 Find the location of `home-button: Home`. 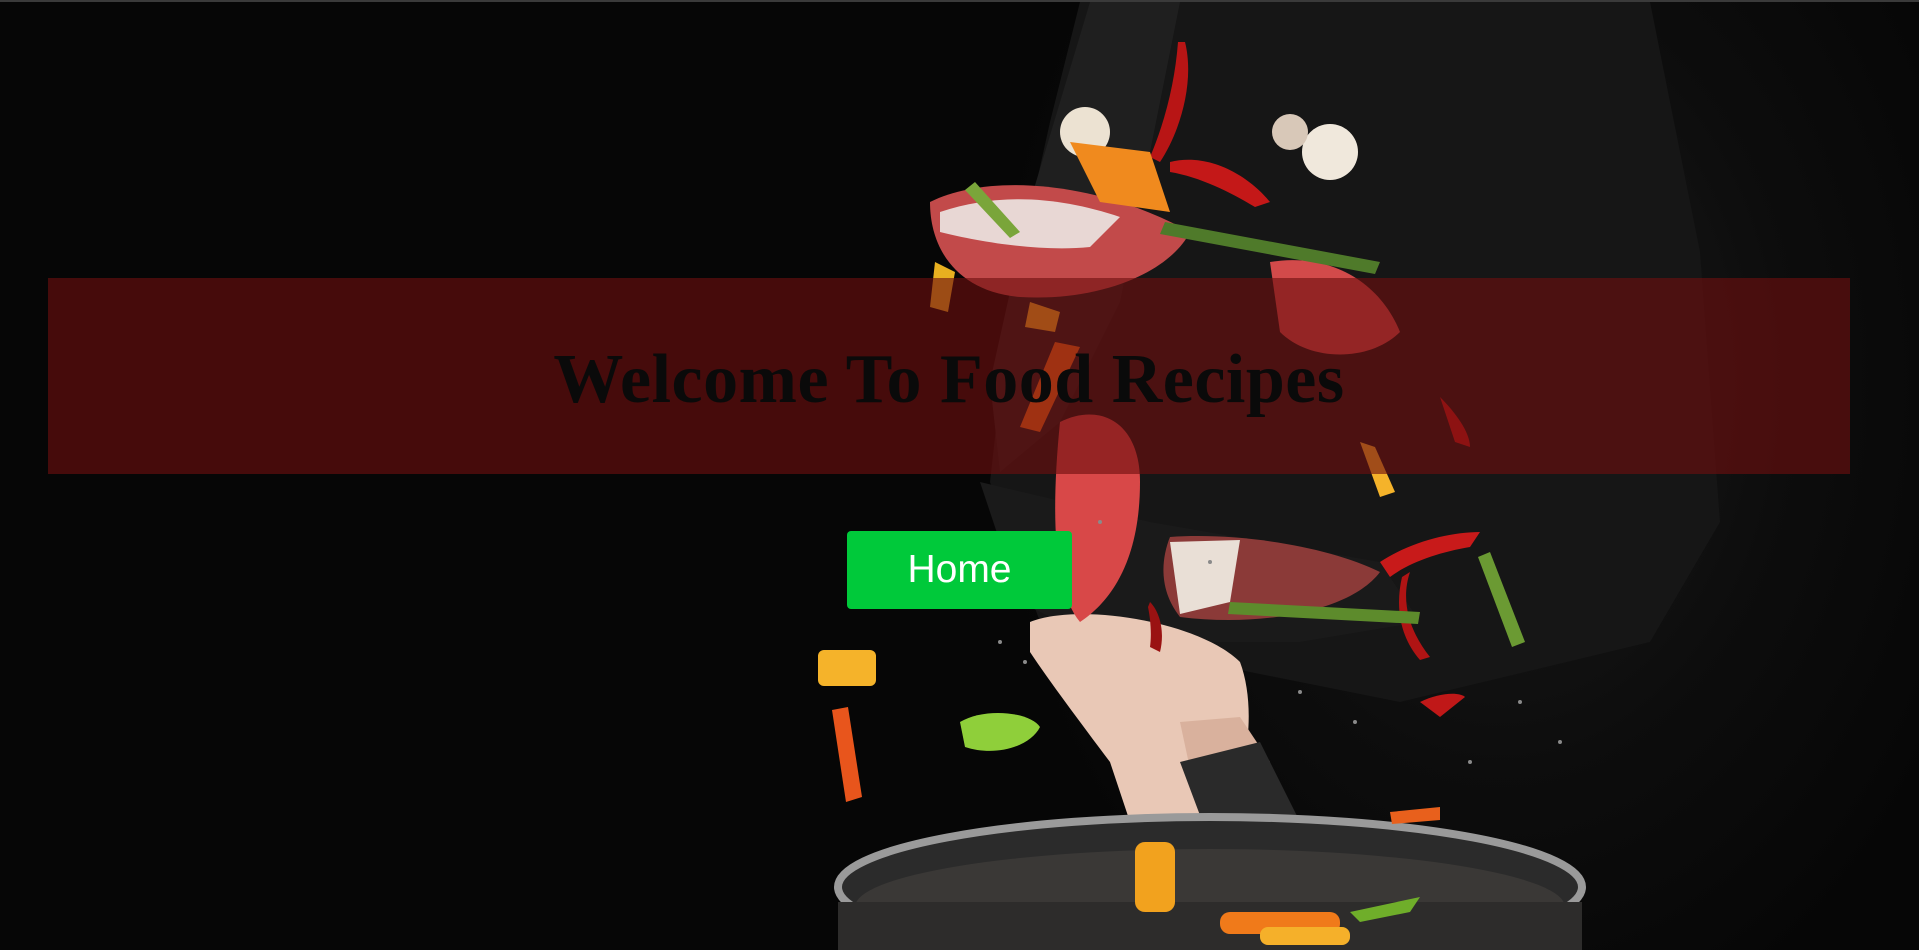

home-button: Home is located at coordinates (959, 570).